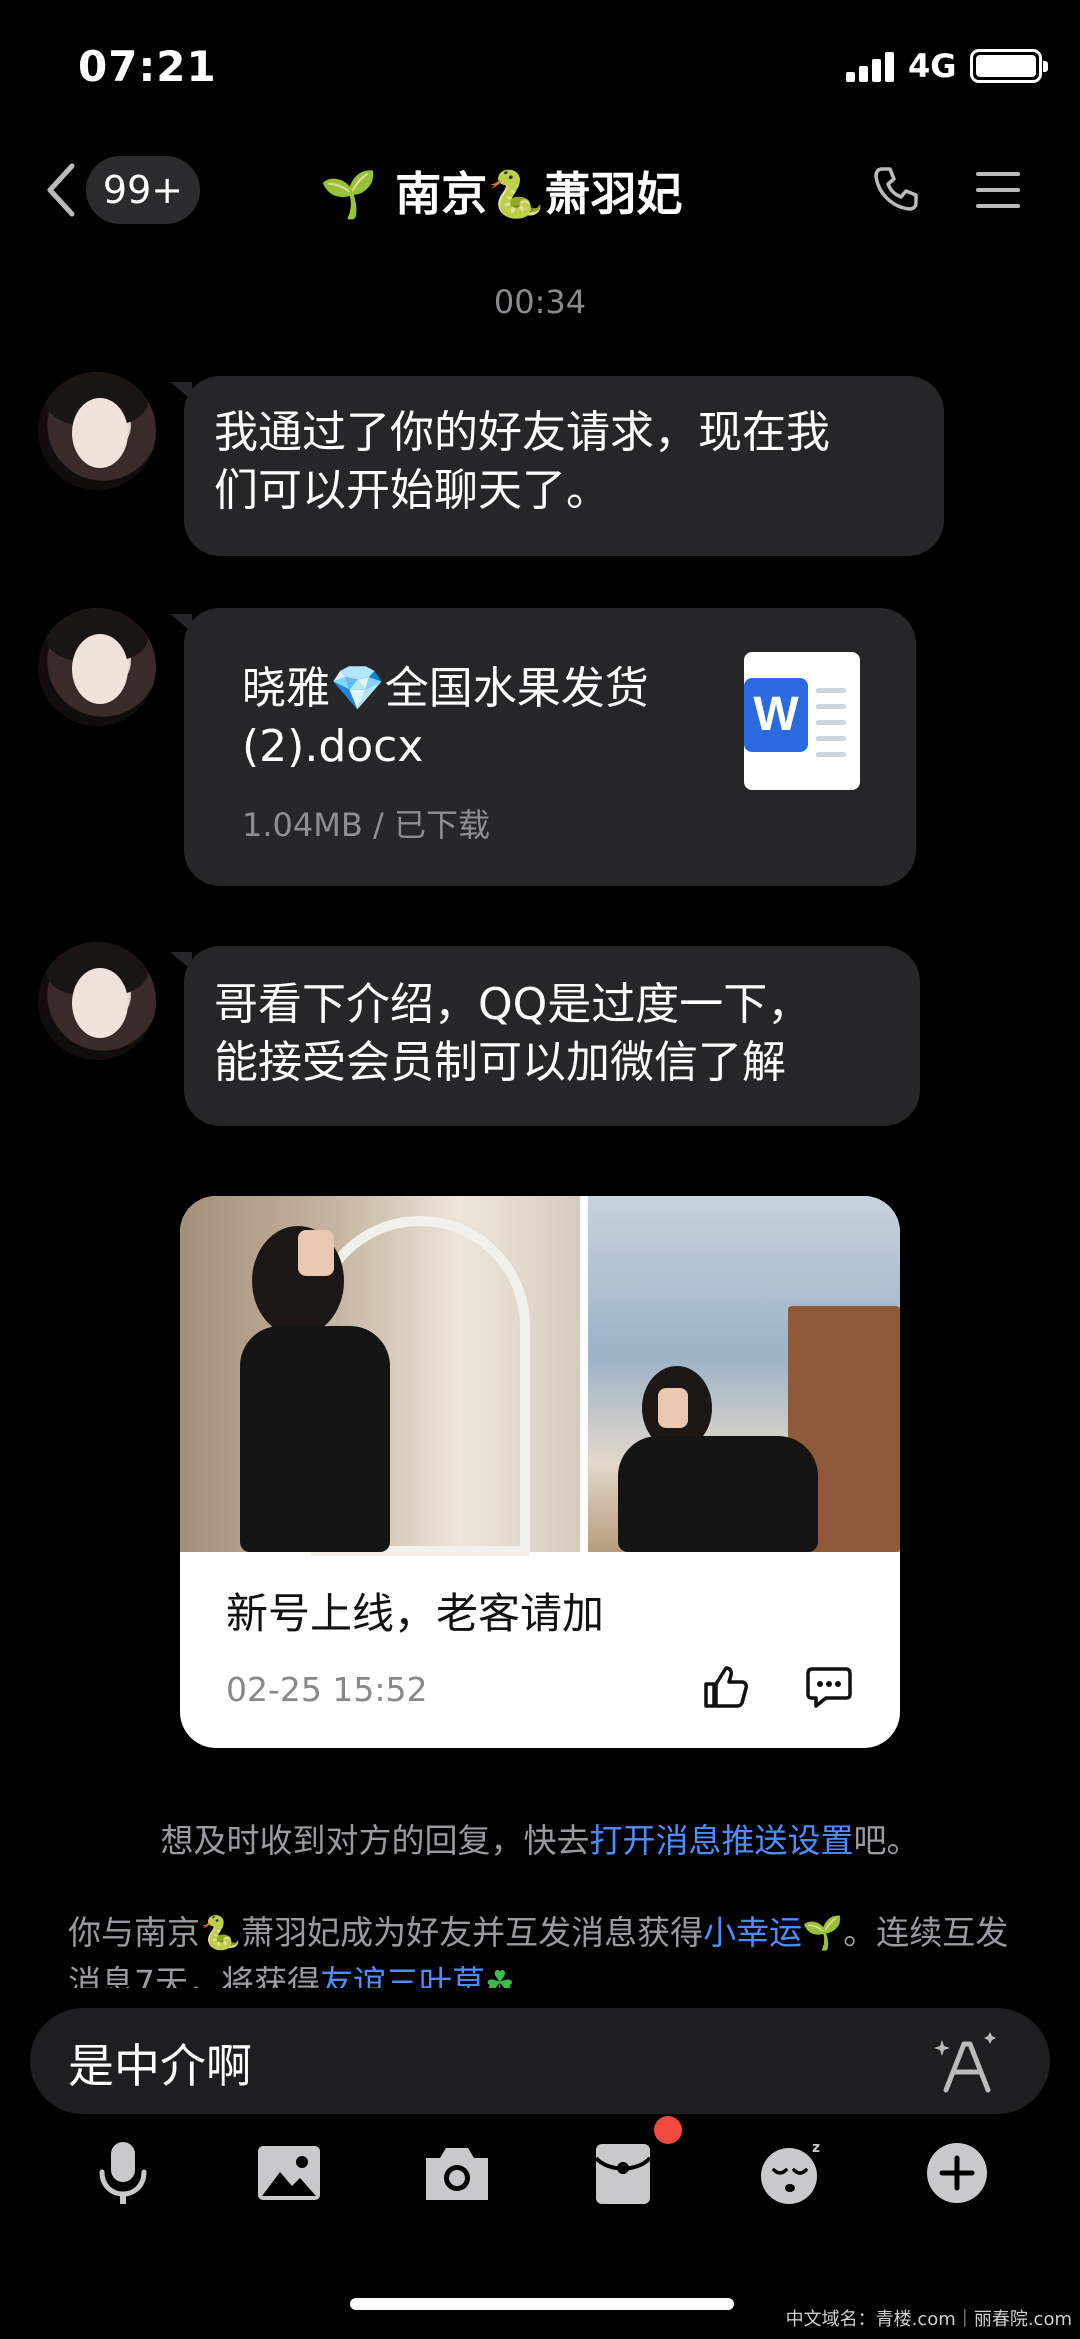 This screenshot has width=1080, height=2339. I want to click on home-indicator, so click(542, 2304).